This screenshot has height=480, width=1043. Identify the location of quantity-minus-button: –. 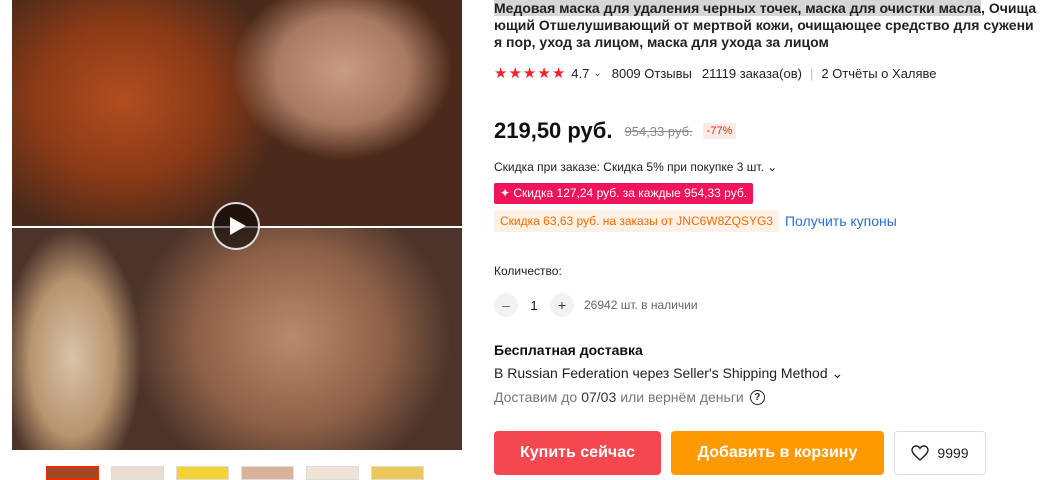
(506, 305).